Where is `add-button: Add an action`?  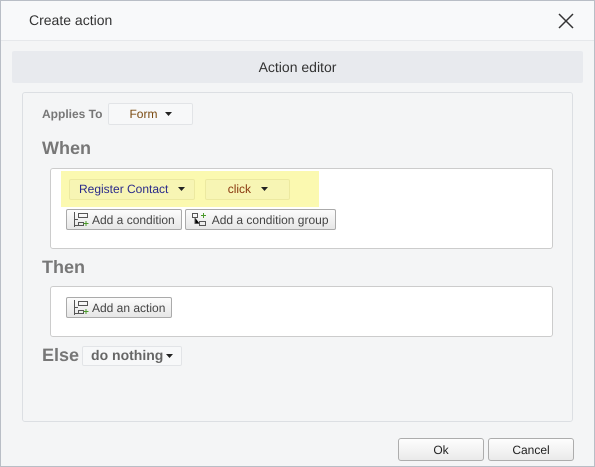
add-button: Add an action is located at coordinates (119, 307).